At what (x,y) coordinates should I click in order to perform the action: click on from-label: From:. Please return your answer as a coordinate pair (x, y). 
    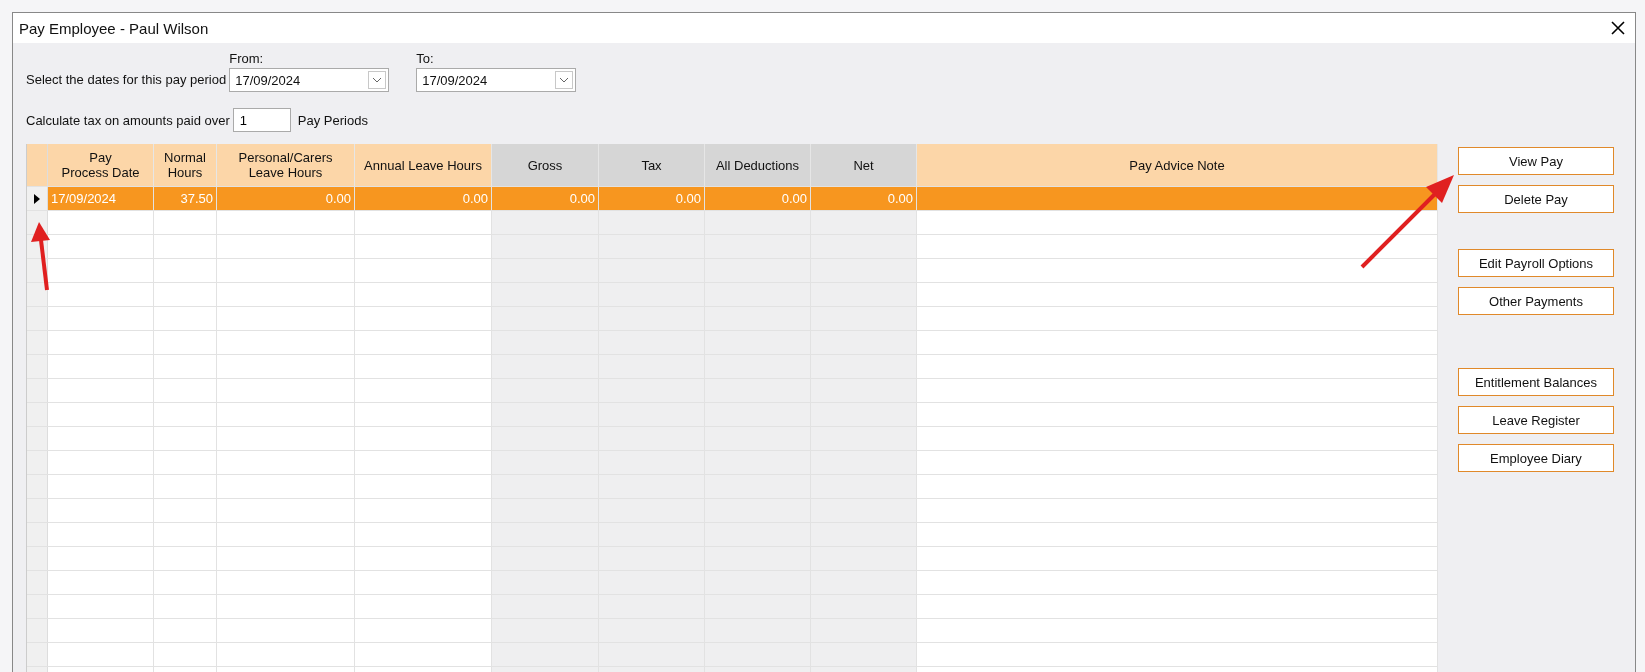
    Looking at the image, I should click on (247, 58).